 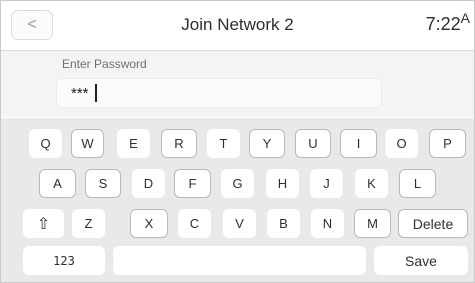 What do you see at coordinates (371, 183) in the screenshot?
I see `key-k: K` at bounding box center [371, 183].